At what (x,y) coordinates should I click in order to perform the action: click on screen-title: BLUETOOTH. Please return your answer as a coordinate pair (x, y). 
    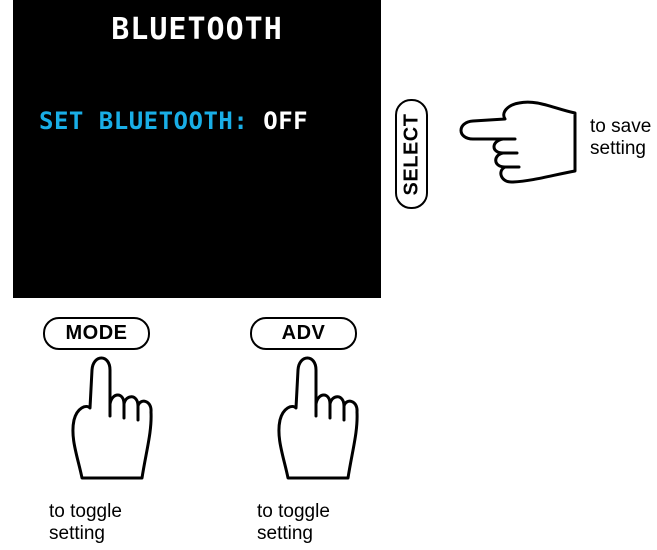
    Looking at the image, I should click on (197, 29).